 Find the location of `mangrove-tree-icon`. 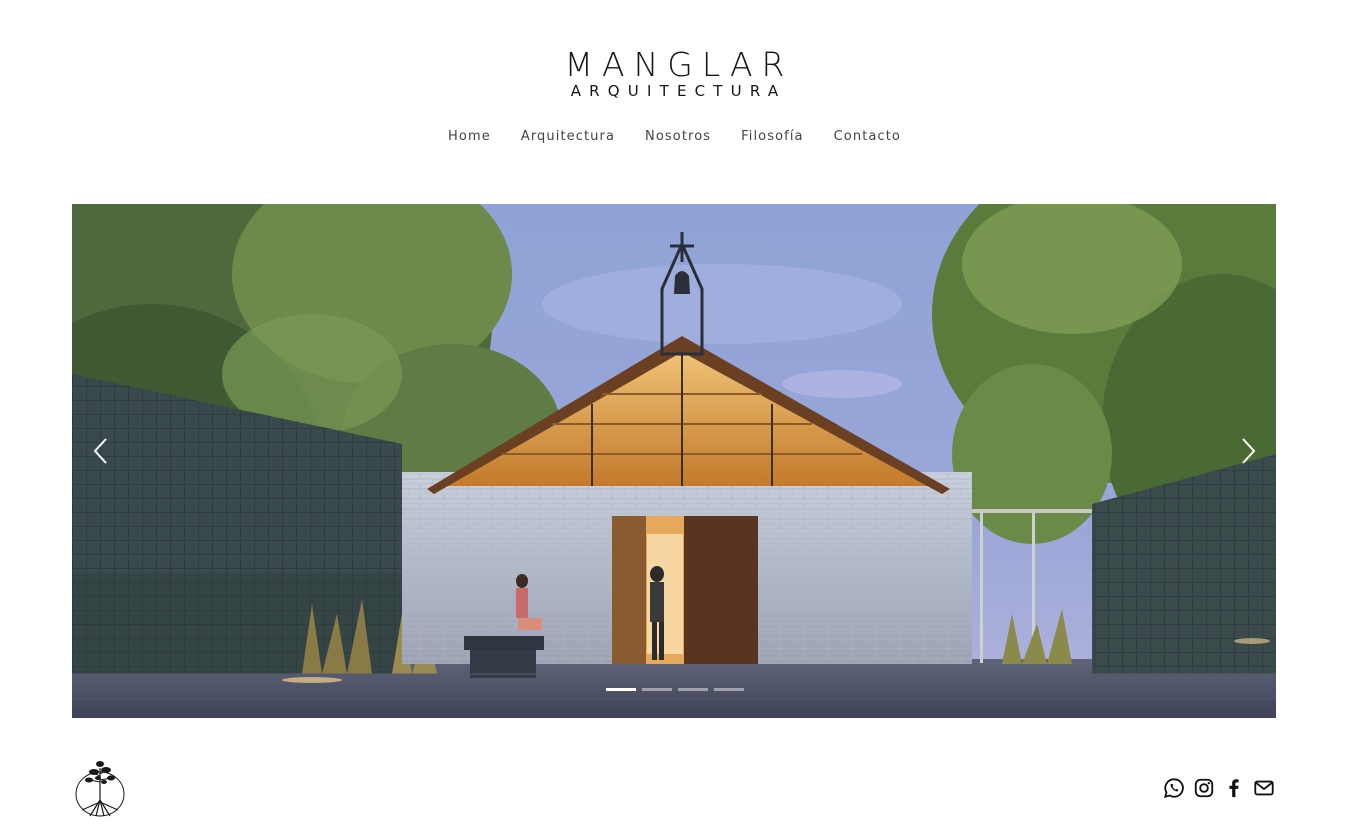

mangrove-tree-icon is located at coordinates (100, 788).